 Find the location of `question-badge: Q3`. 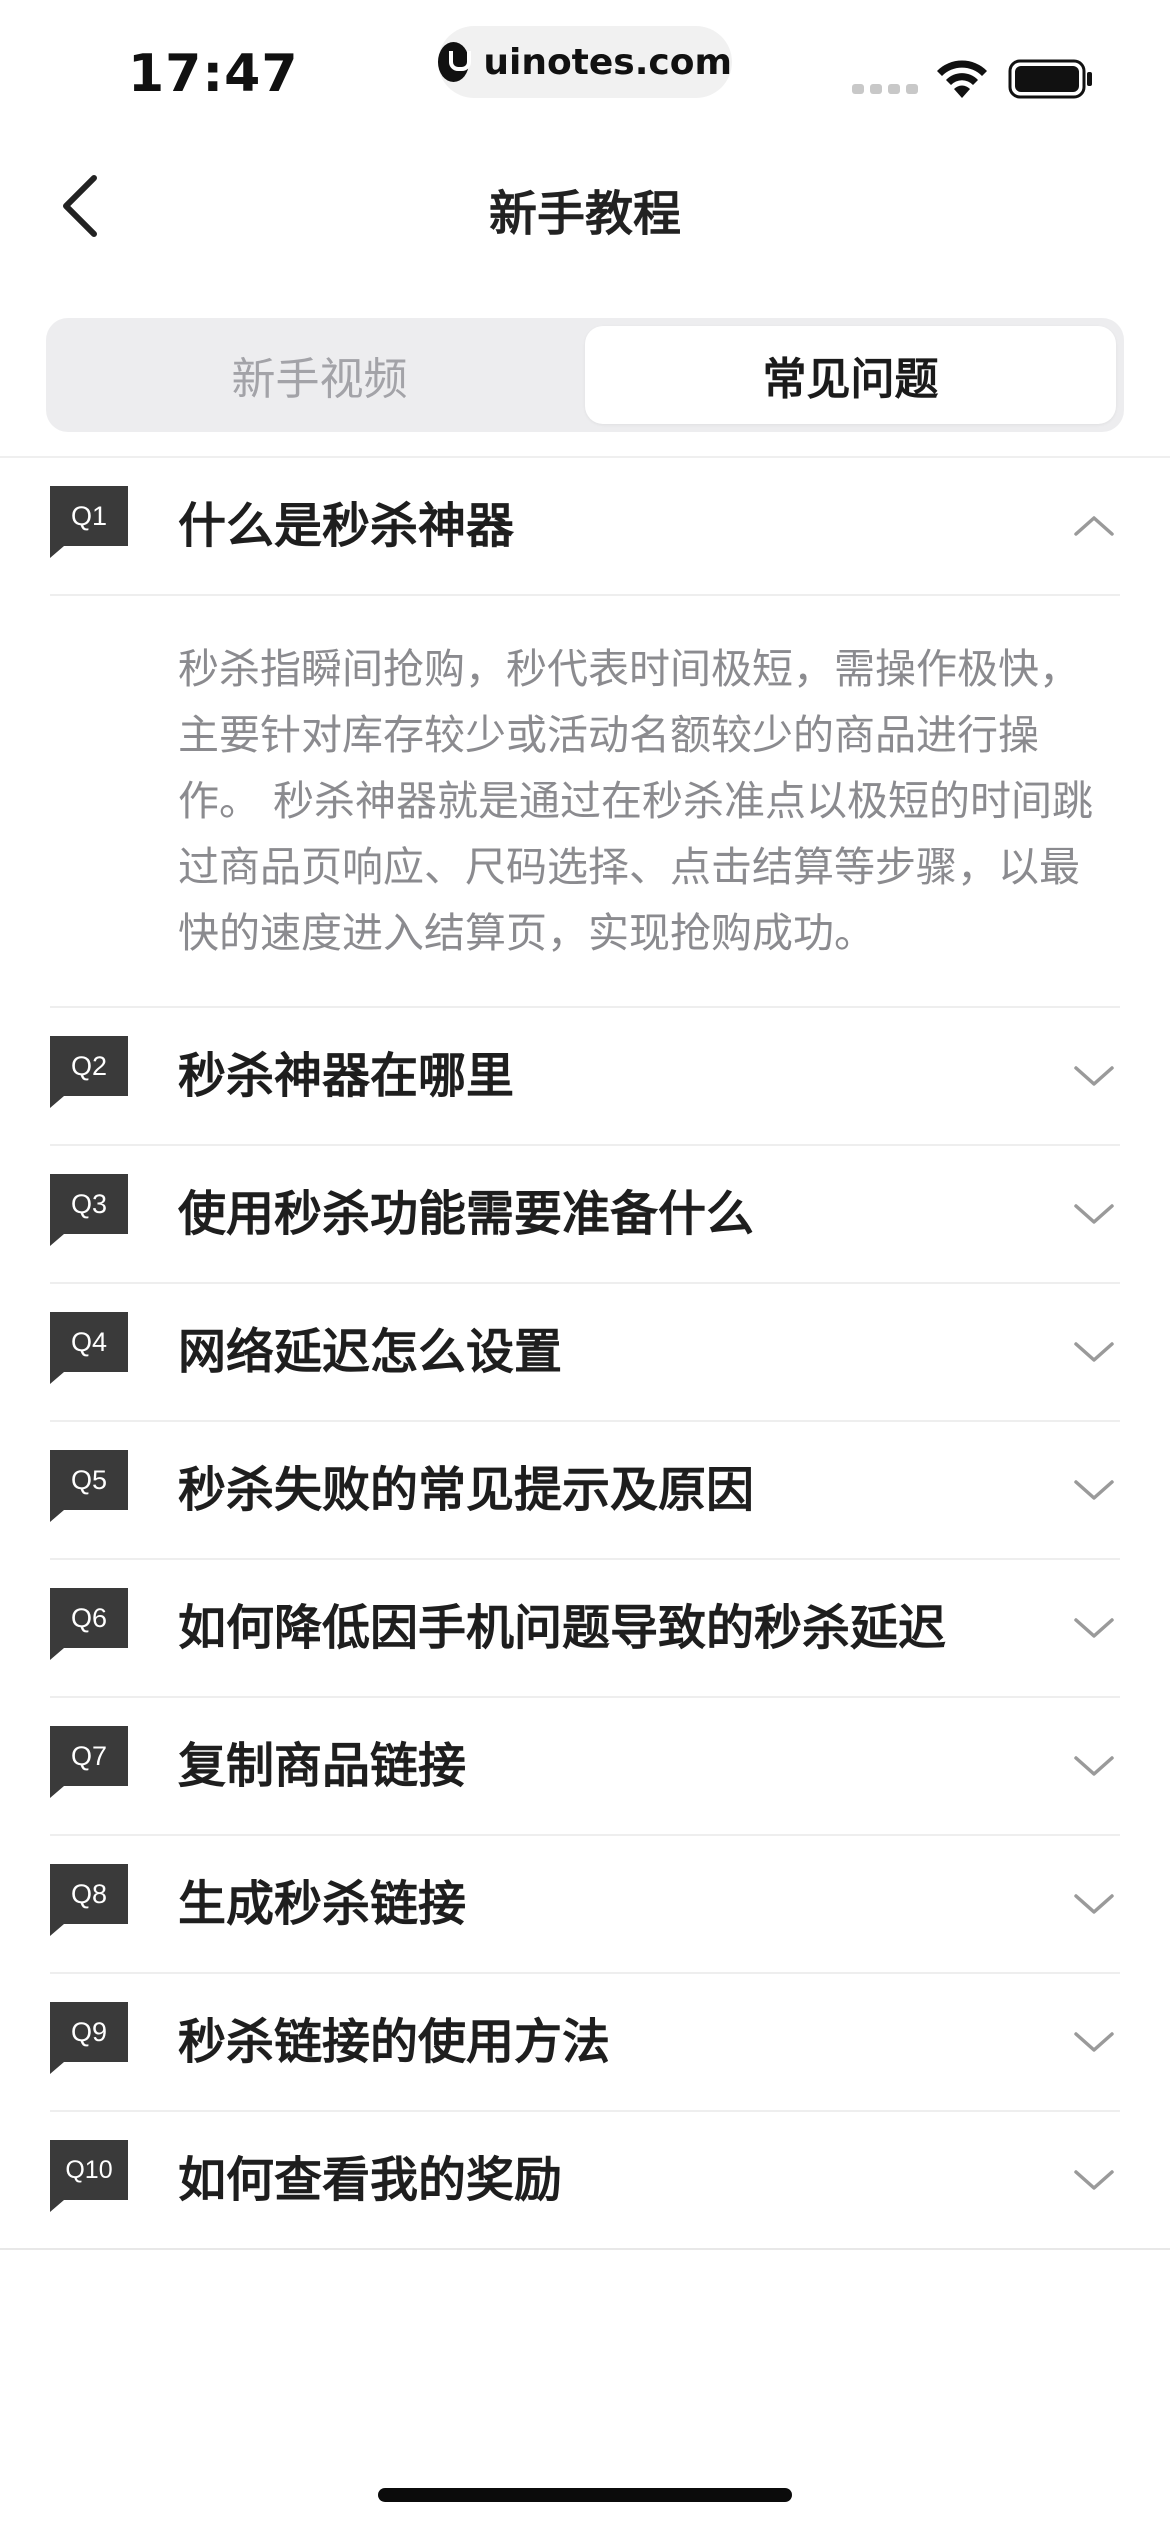

question-badge: Q3 is located at coordinates (89, 1210).